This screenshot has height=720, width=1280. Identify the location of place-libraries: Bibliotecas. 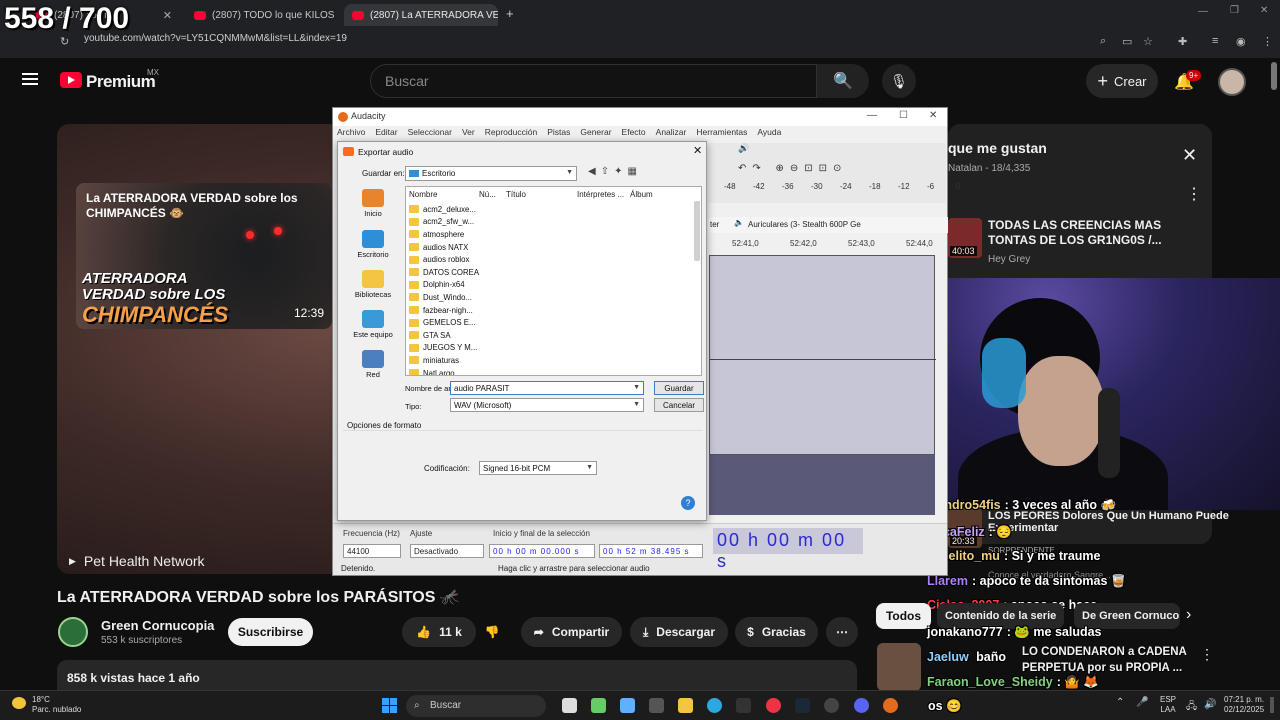
(373, 284).